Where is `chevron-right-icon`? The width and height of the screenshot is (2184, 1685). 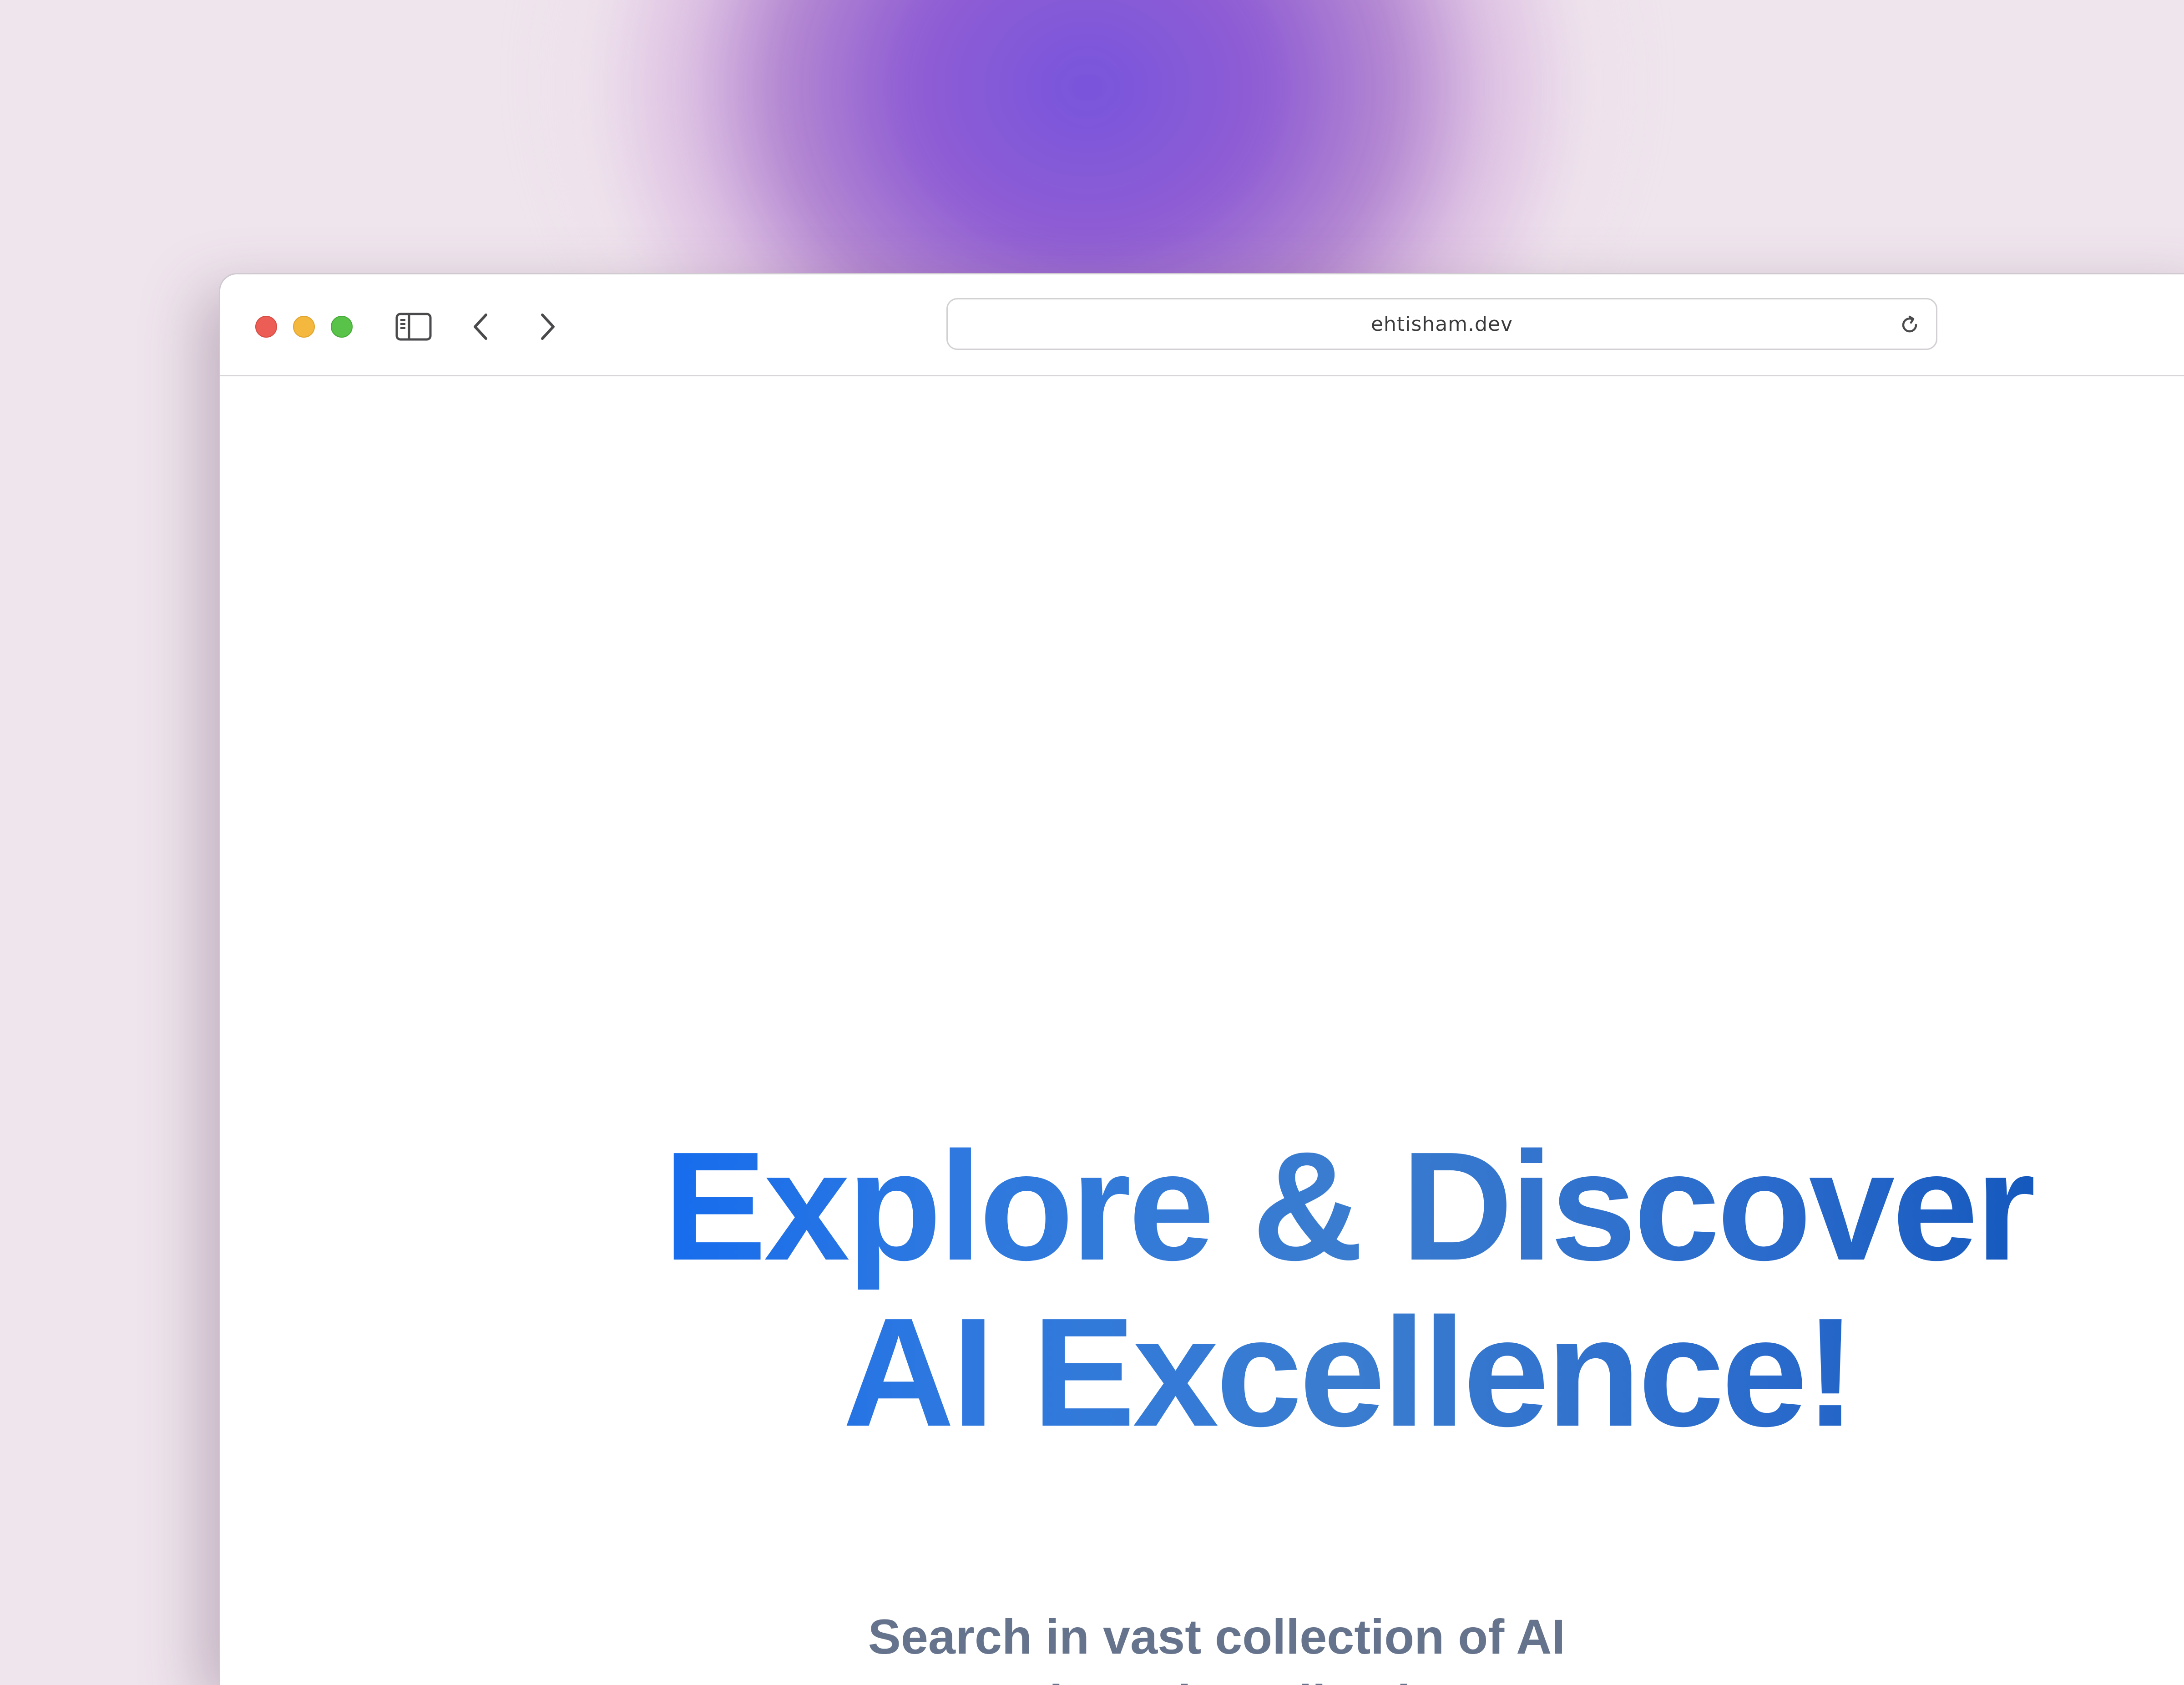 chevron-right-icon is located at coordinates (548, 327).